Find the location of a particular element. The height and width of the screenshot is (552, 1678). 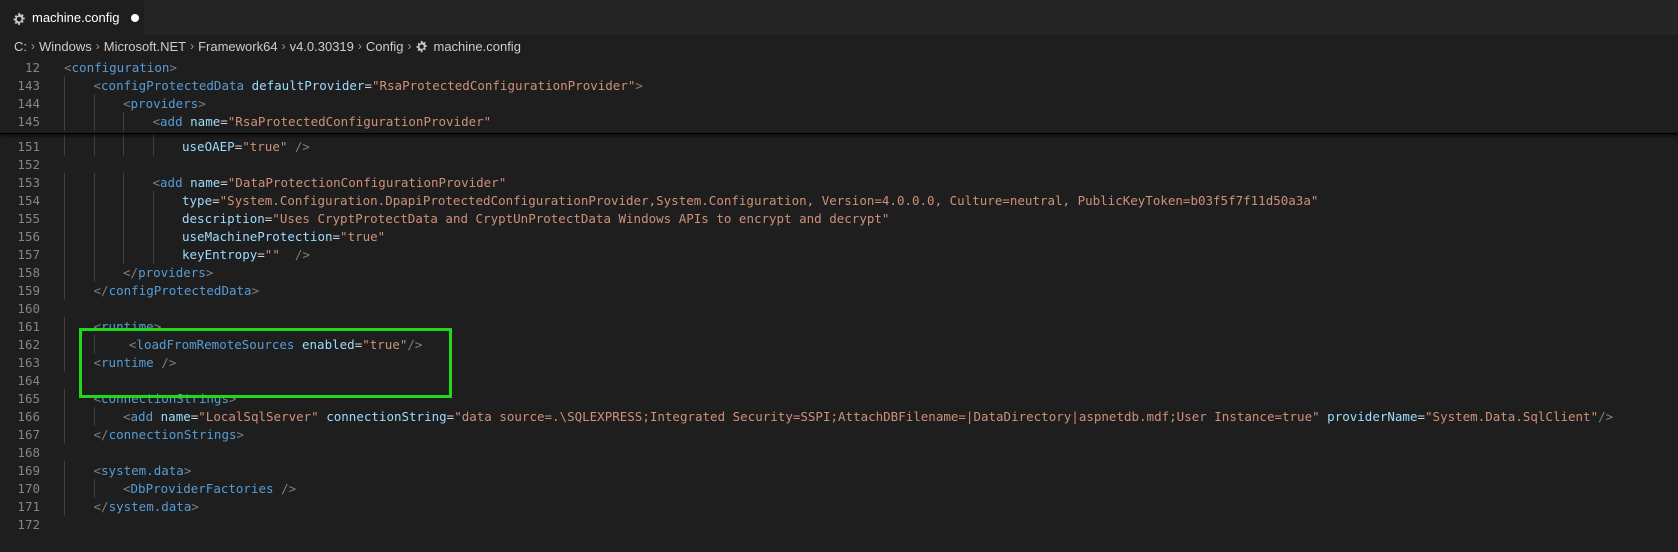

code-line: 170 <DbProviderFactories /> is located at coordinates (839, 488).